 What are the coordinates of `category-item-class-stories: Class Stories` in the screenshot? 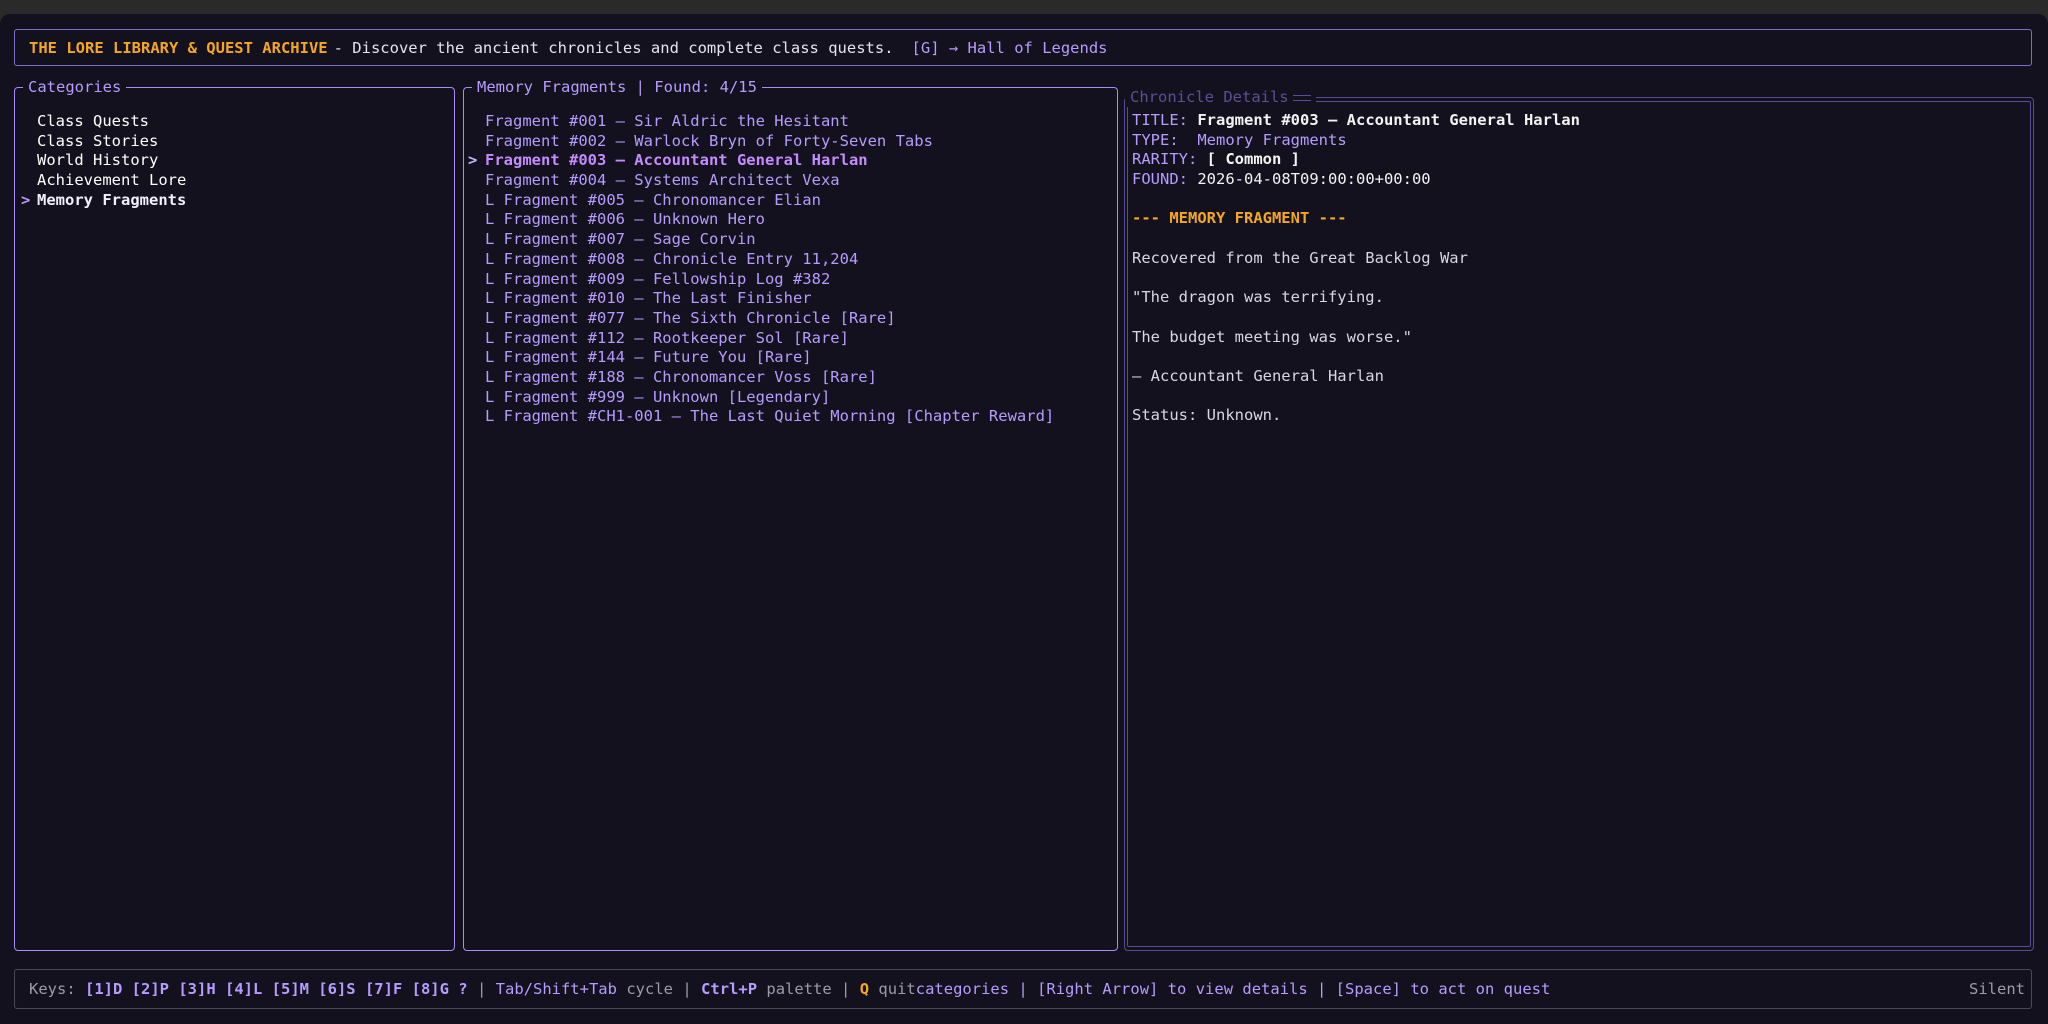 It's located at (103, 142).